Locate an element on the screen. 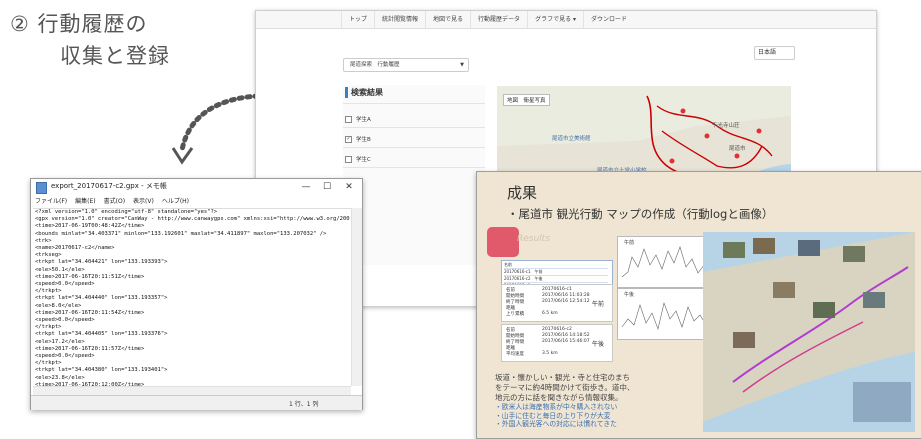  notepad-statusbar: 1 行、1 列 is located at coordinates (196, 402).